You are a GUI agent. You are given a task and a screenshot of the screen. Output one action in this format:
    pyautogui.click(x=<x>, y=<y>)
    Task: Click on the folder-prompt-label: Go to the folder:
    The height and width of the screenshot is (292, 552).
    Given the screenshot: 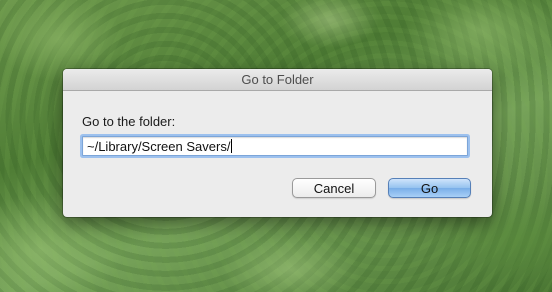 What is the action you would take?
    pyautogui.click(x=129, y=121)
    